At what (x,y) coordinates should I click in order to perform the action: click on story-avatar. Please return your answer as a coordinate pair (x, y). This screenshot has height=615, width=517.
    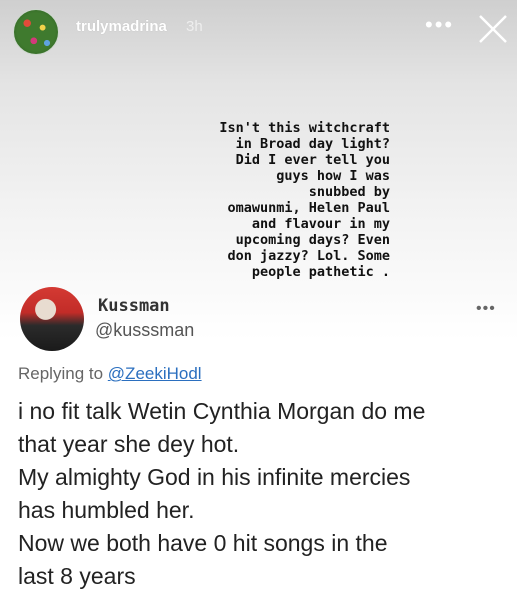
    Looking at the image, I should click on (36, 32).